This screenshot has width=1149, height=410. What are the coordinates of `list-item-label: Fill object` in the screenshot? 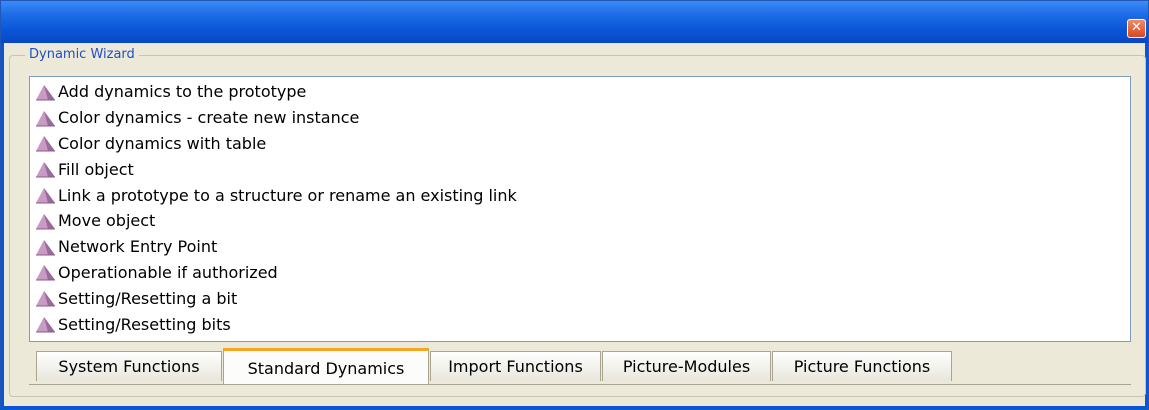 It's located at (96, 169).